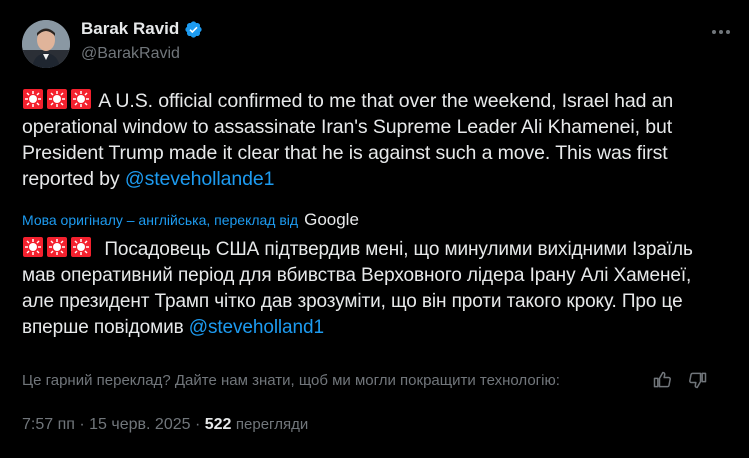 This screenshot has height=458, width=749. Describe the element at coordinates (256, 327) in the screenshot. I see `translated-mention-link: @steveholland1` at that location.